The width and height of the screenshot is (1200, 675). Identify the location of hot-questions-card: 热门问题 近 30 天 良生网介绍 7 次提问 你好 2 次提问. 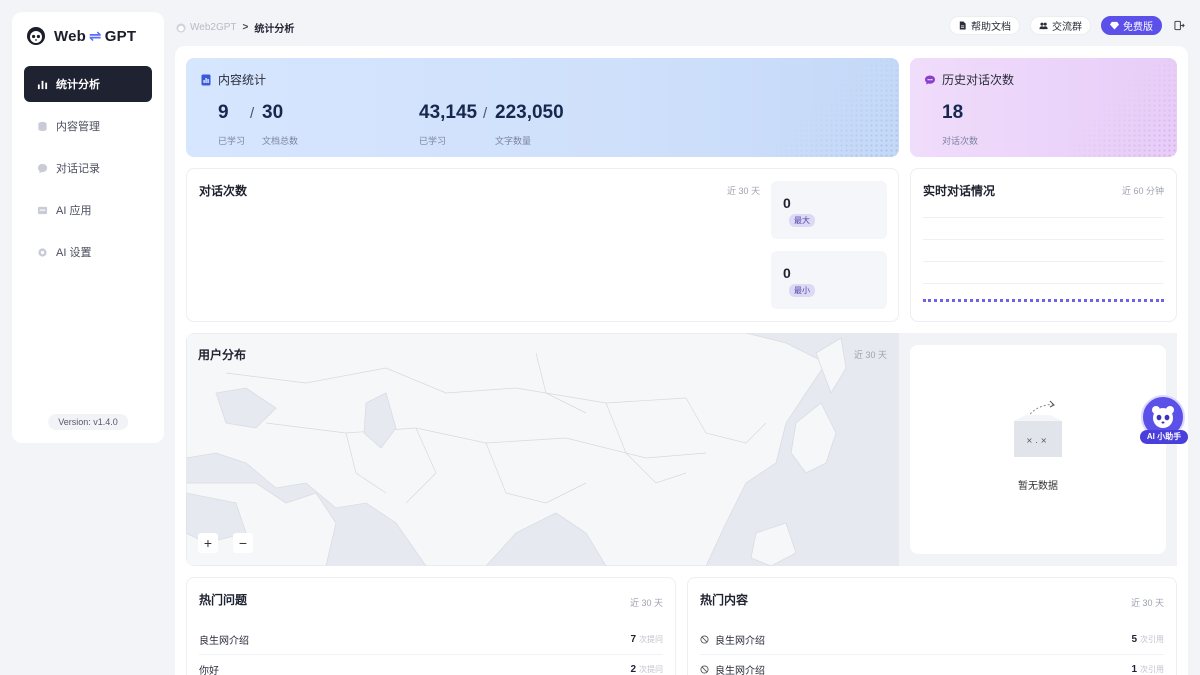
(431, 626).